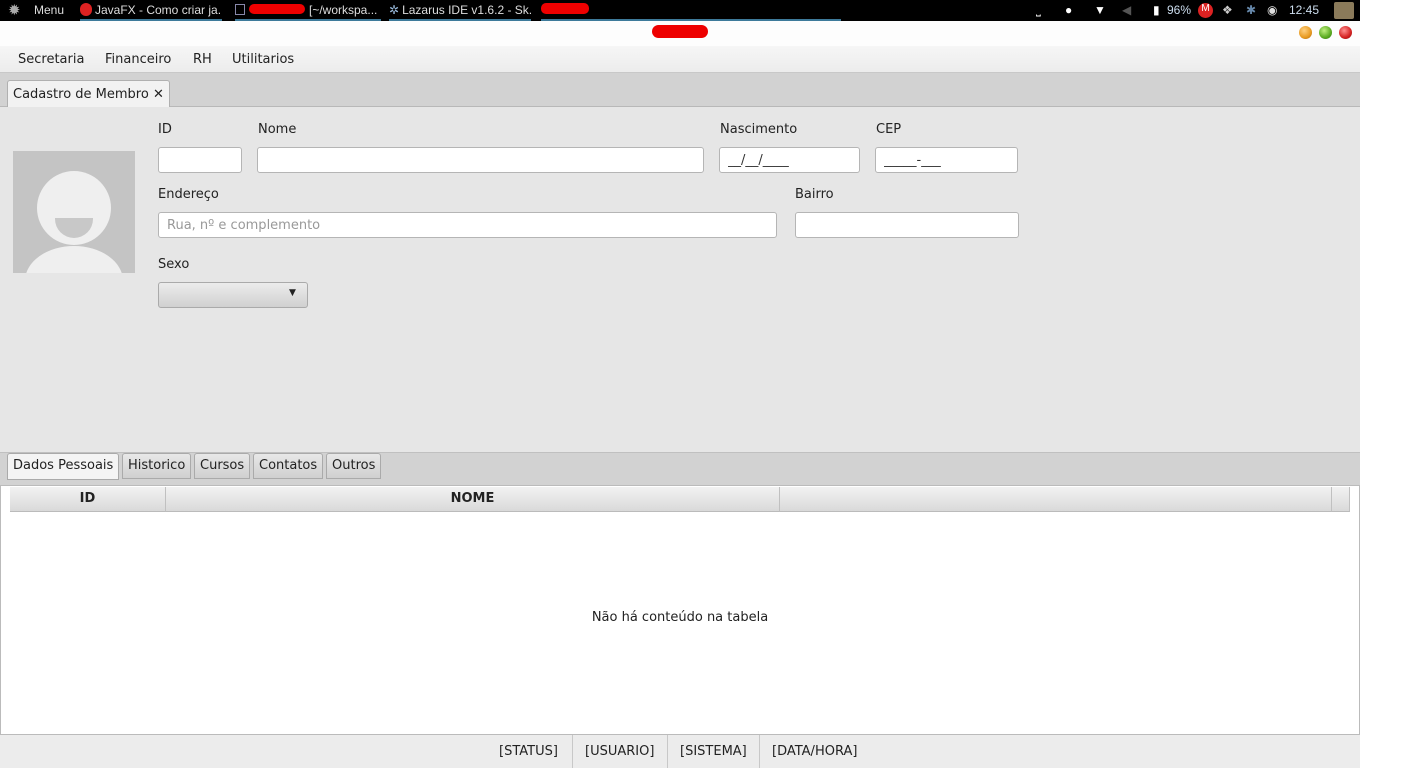  Describe the element at coordinates (233, 295) in the screenshot. I see `sexo-select: ▼` at that location.